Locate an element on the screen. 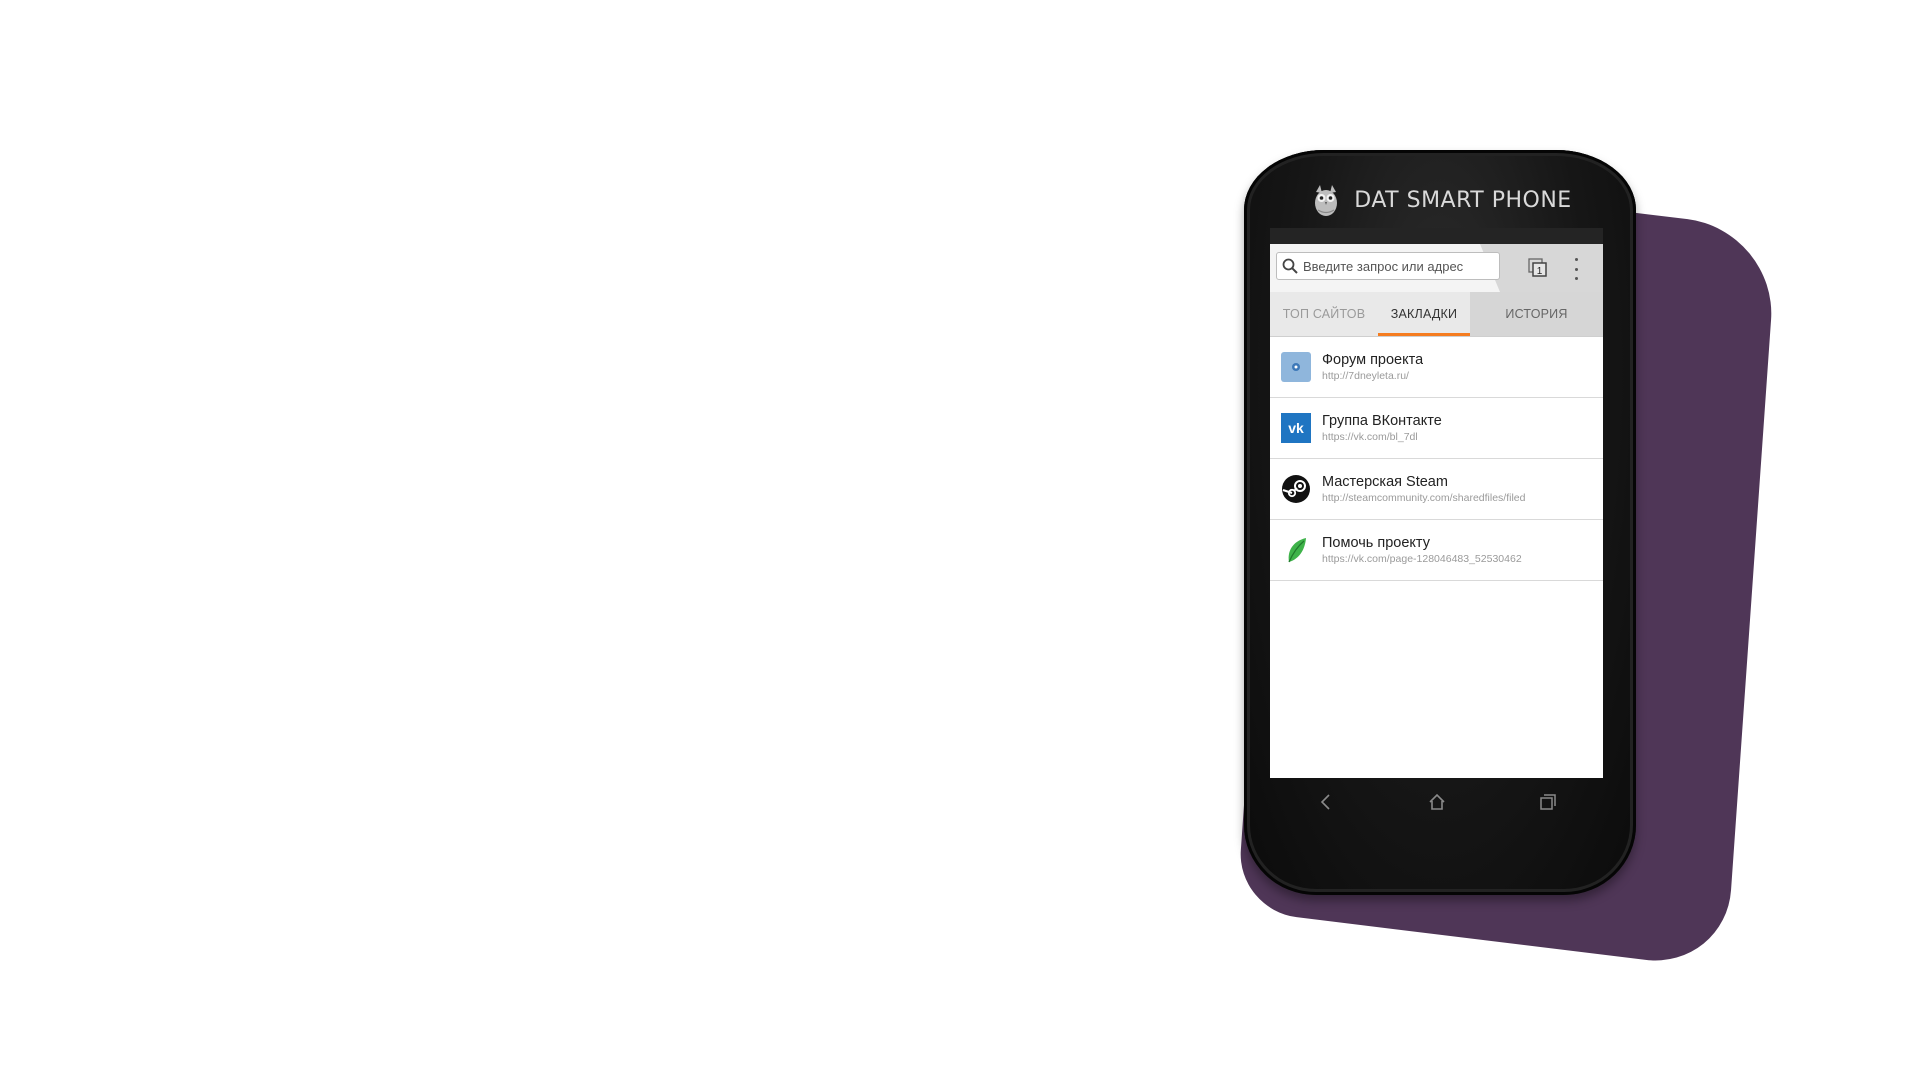 The height and width of the screenshot is (1080, 1920). tabs-counter-button: 1 is located at coordinates (1538, 268).